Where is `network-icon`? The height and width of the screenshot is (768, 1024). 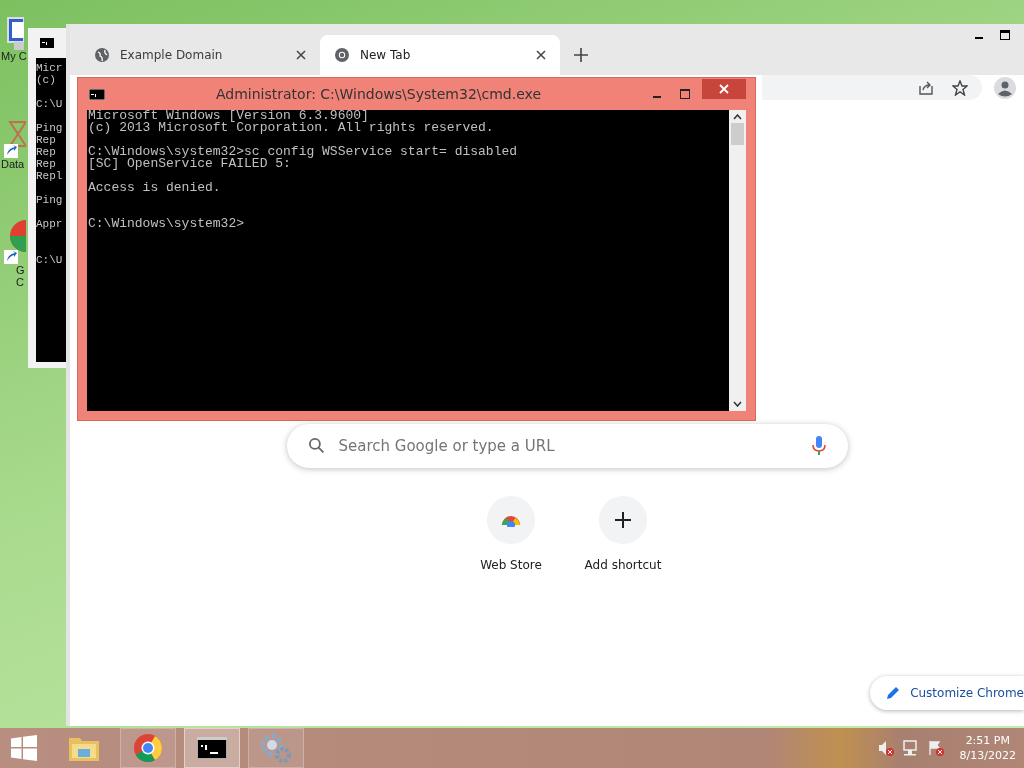
network-icon is located at coordinates (910, 748).